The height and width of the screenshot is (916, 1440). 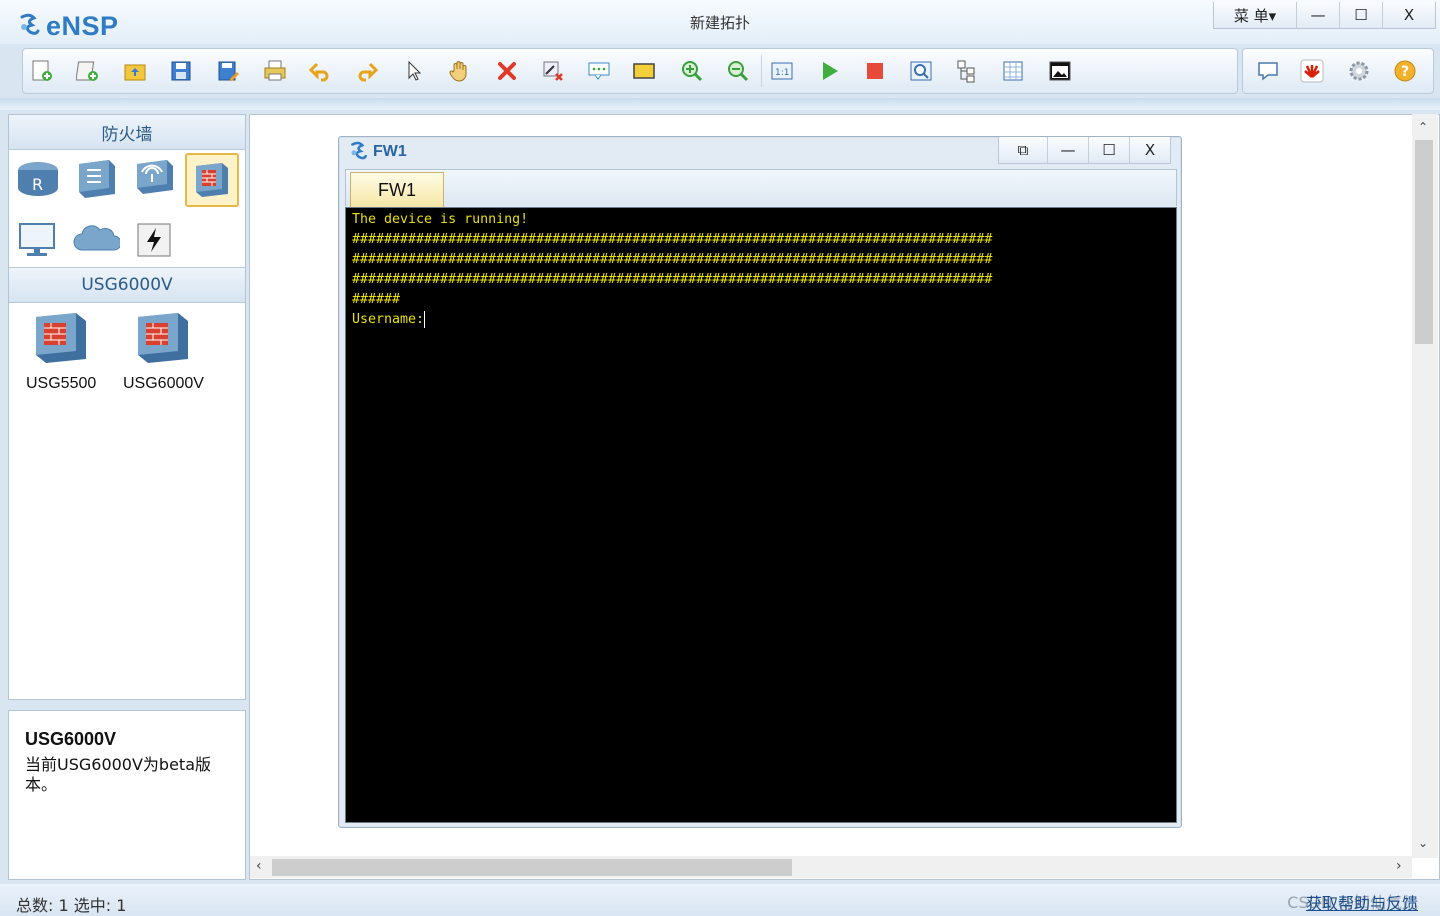 What do you see at coordinates (1108, 150) in the screenshot?
I see `terminal-maximize-button: ☐` at bounding box center [1108, 150].